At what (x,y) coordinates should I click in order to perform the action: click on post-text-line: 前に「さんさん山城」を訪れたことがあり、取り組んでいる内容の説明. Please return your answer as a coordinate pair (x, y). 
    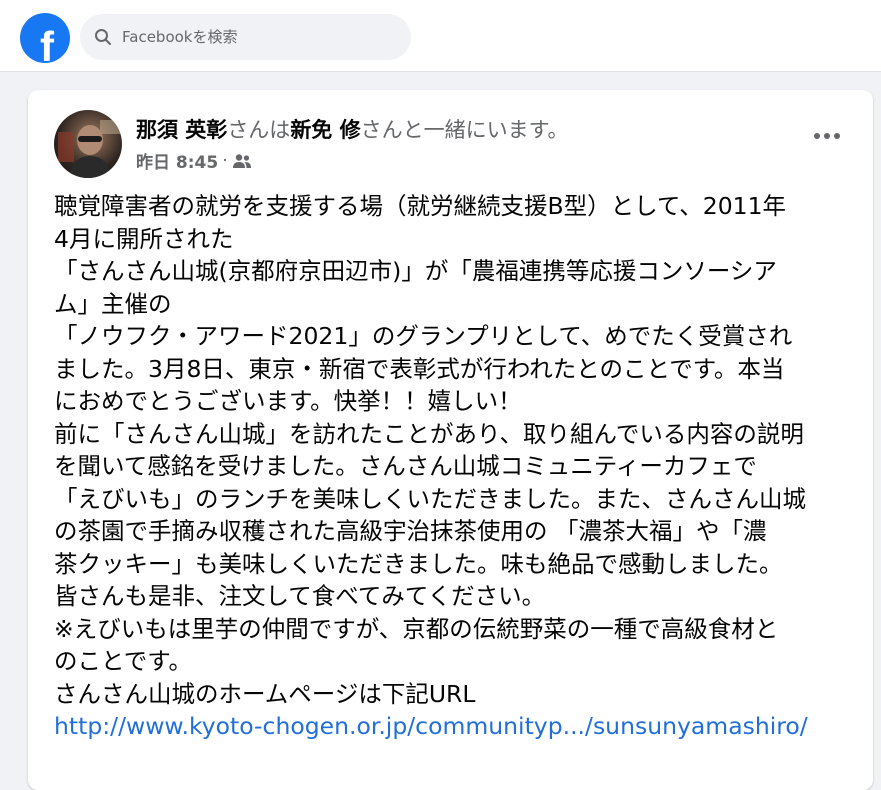
    Looking at the image, I should click on (429, 433).